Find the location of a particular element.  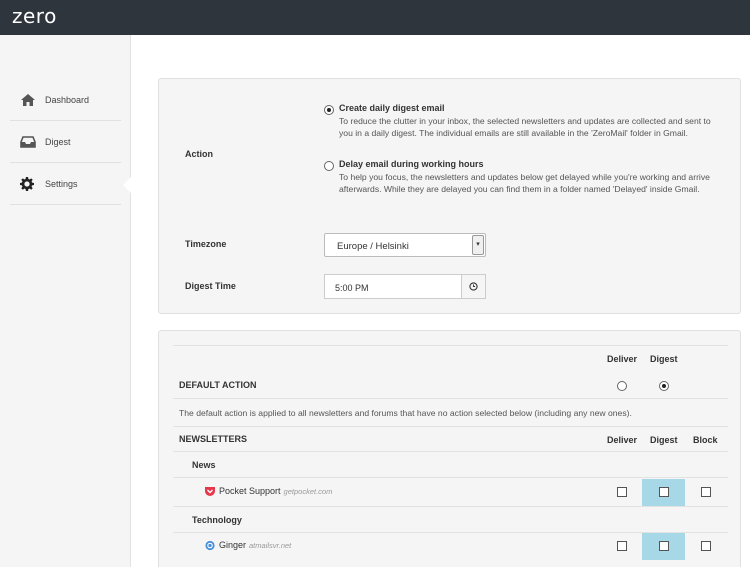

pocket-block-checkbox is located at coordinates (706, 492).